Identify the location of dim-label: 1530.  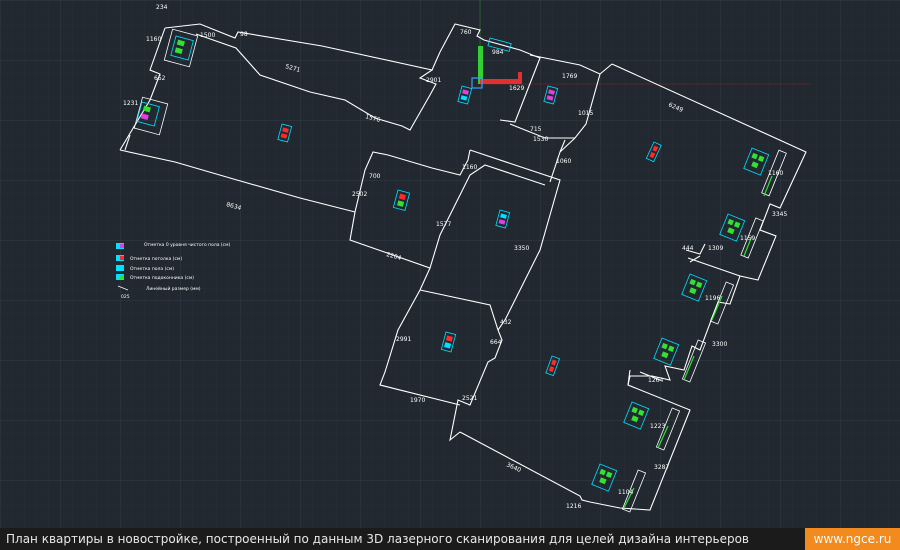
(540, 139).